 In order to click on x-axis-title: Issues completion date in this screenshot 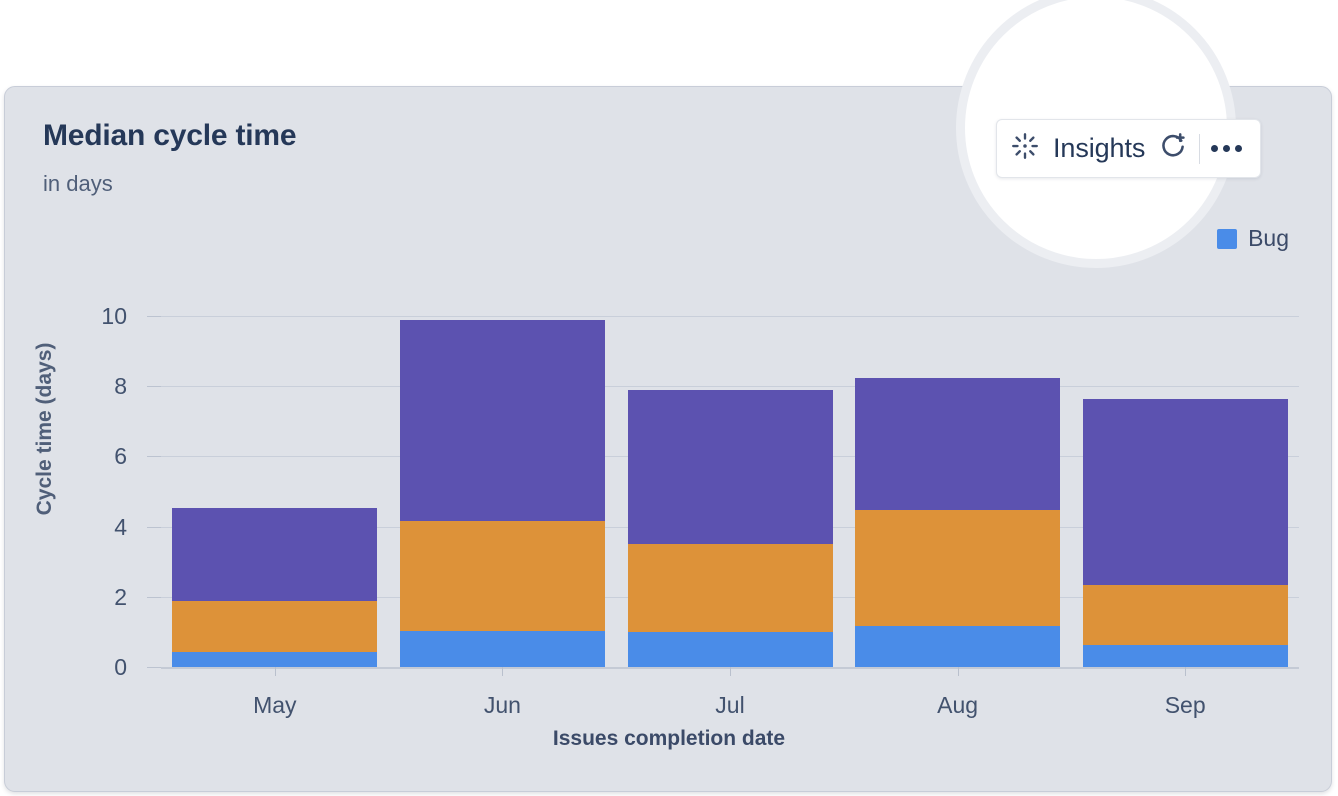, I will do `click(669, 738)`.